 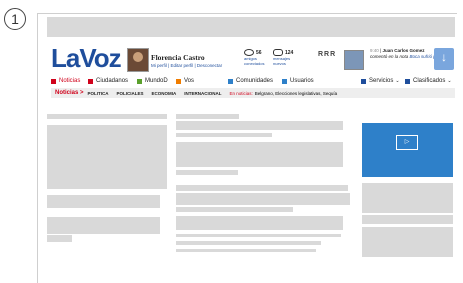 I want to click on video-player, so click(x=407, y=150).